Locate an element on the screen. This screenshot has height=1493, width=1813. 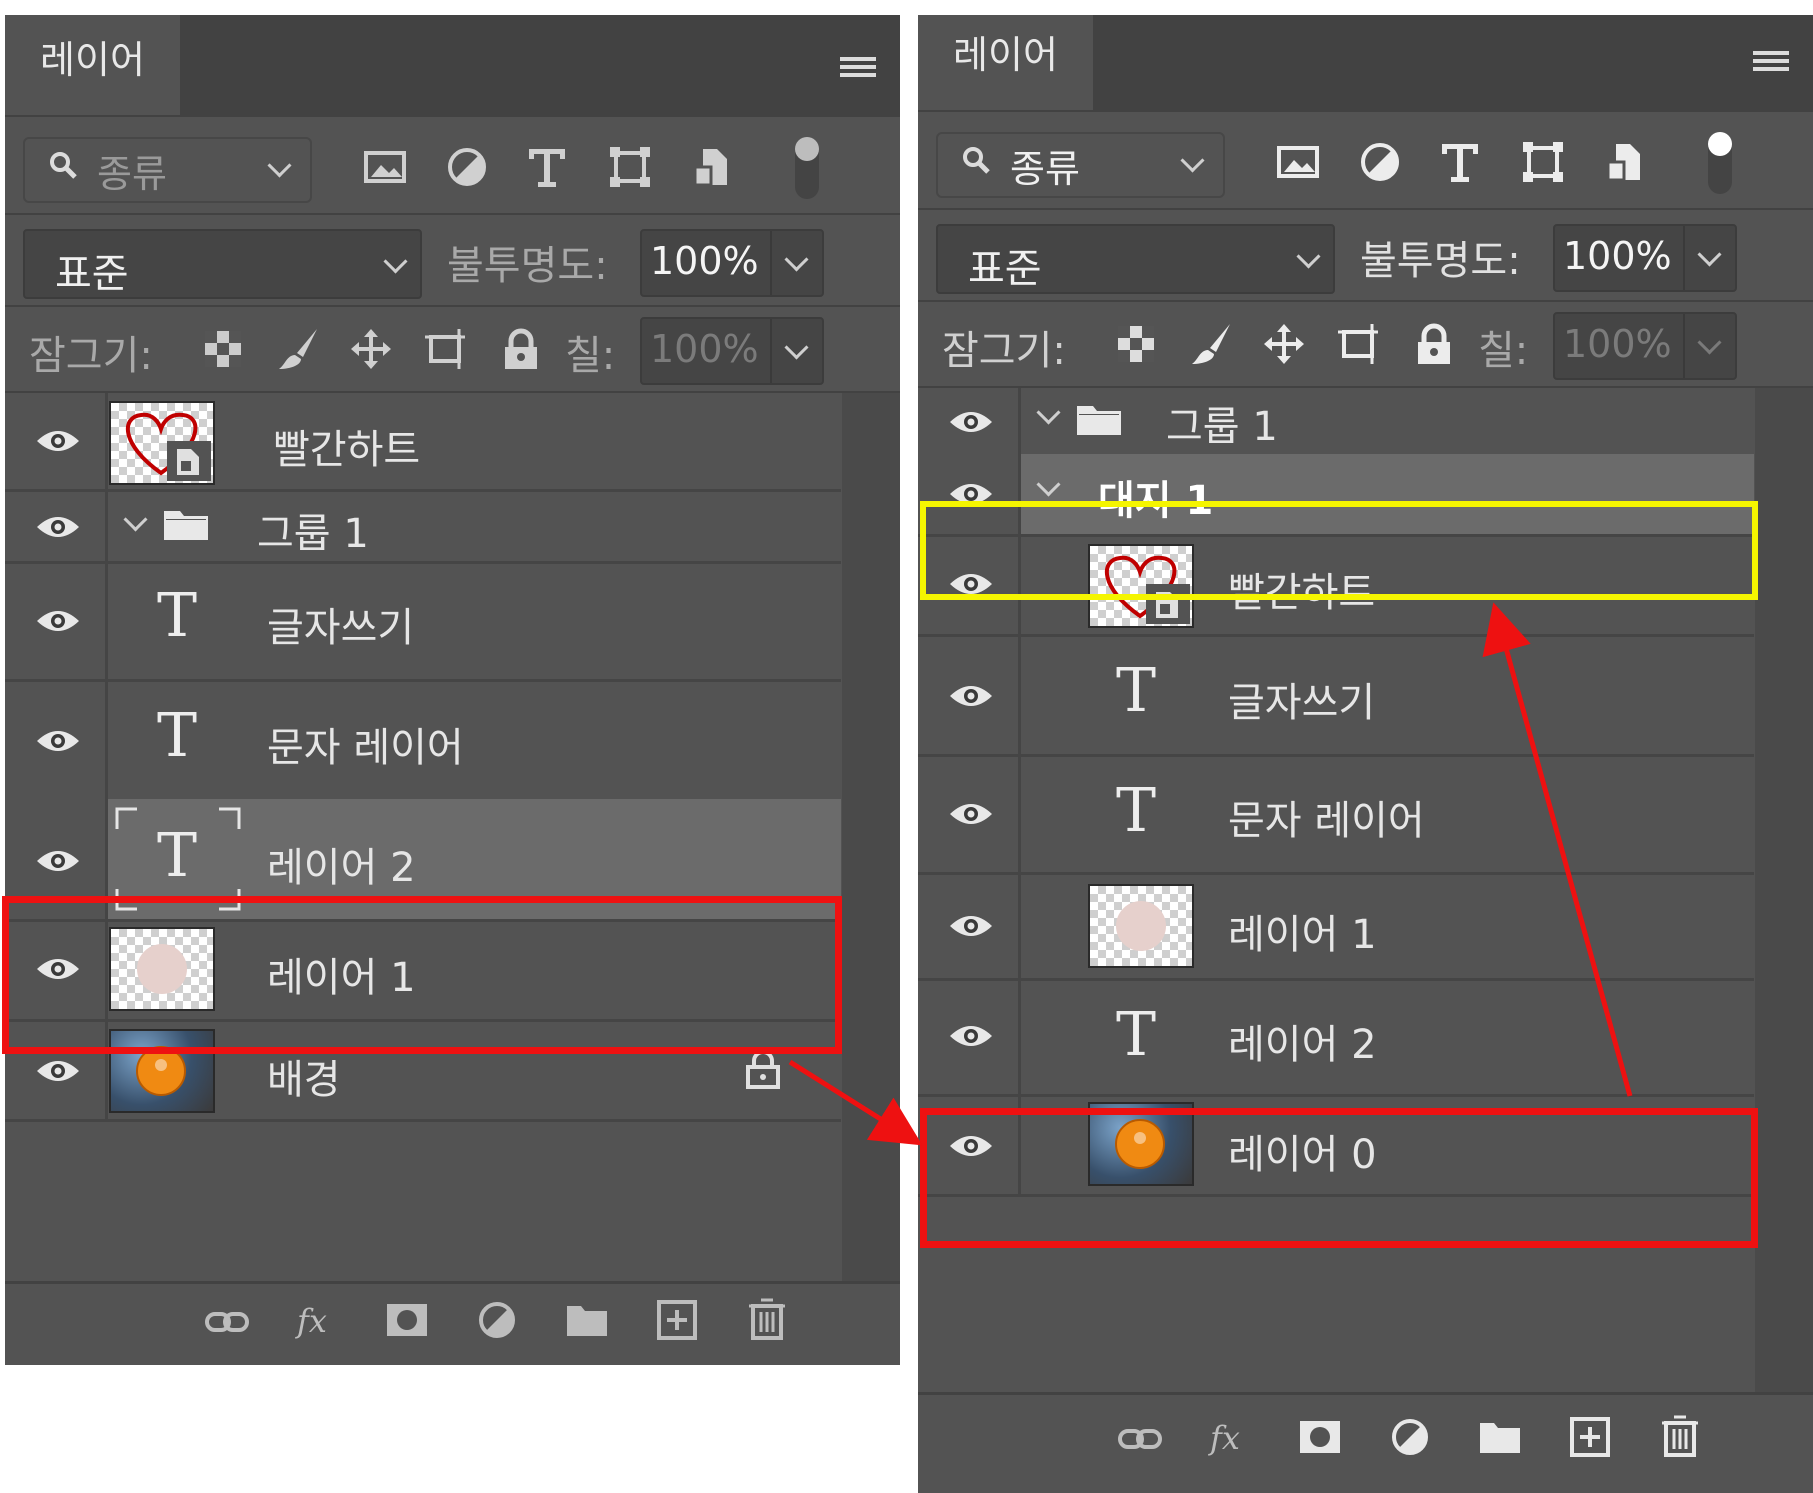
arrow-up-to-artboard is located at coordinates (1557, 849).